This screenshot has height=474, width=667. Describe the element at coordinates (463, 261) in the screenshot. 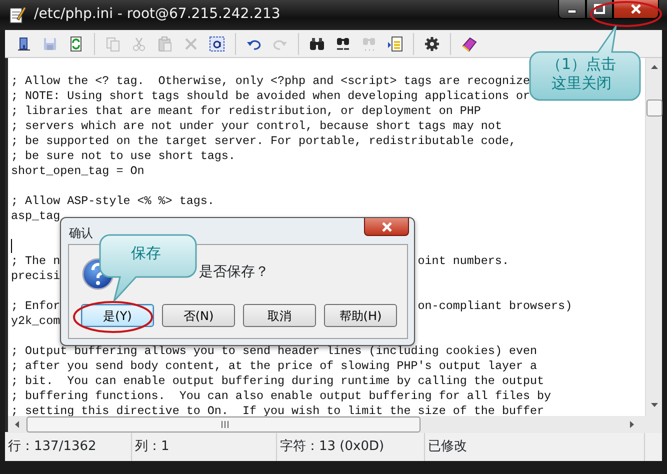

I see `code-line: oint numbers.` at that location.